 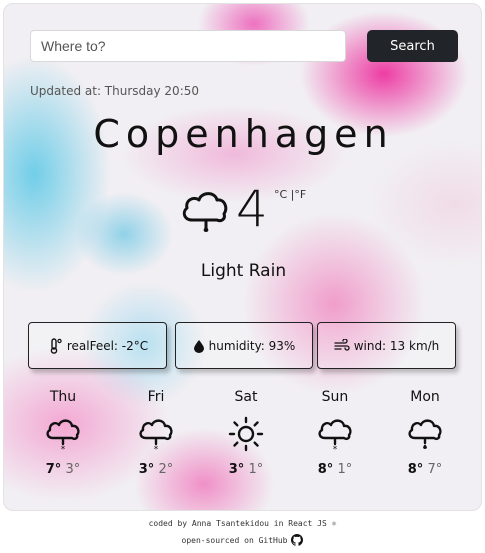 What do you see at coordinates (188, 46) in the screenshot?
I see `search-input` at bounding box center [188, 46].